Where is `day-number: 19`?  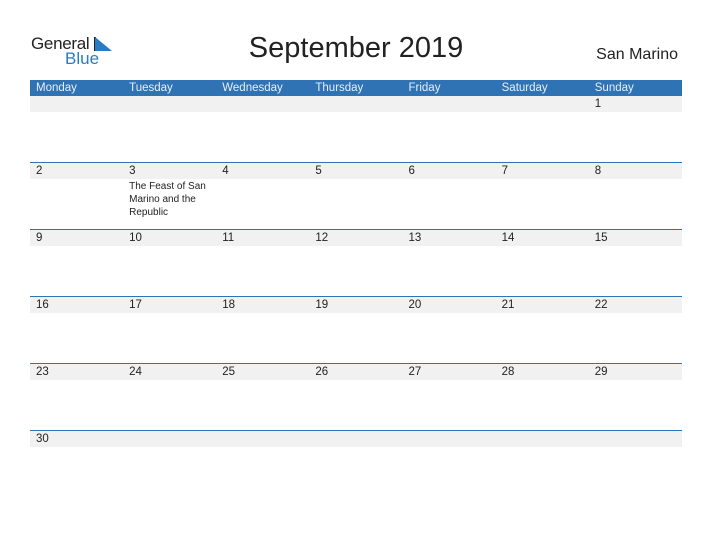 day-number: 19 is located at coordinates (322, 305).